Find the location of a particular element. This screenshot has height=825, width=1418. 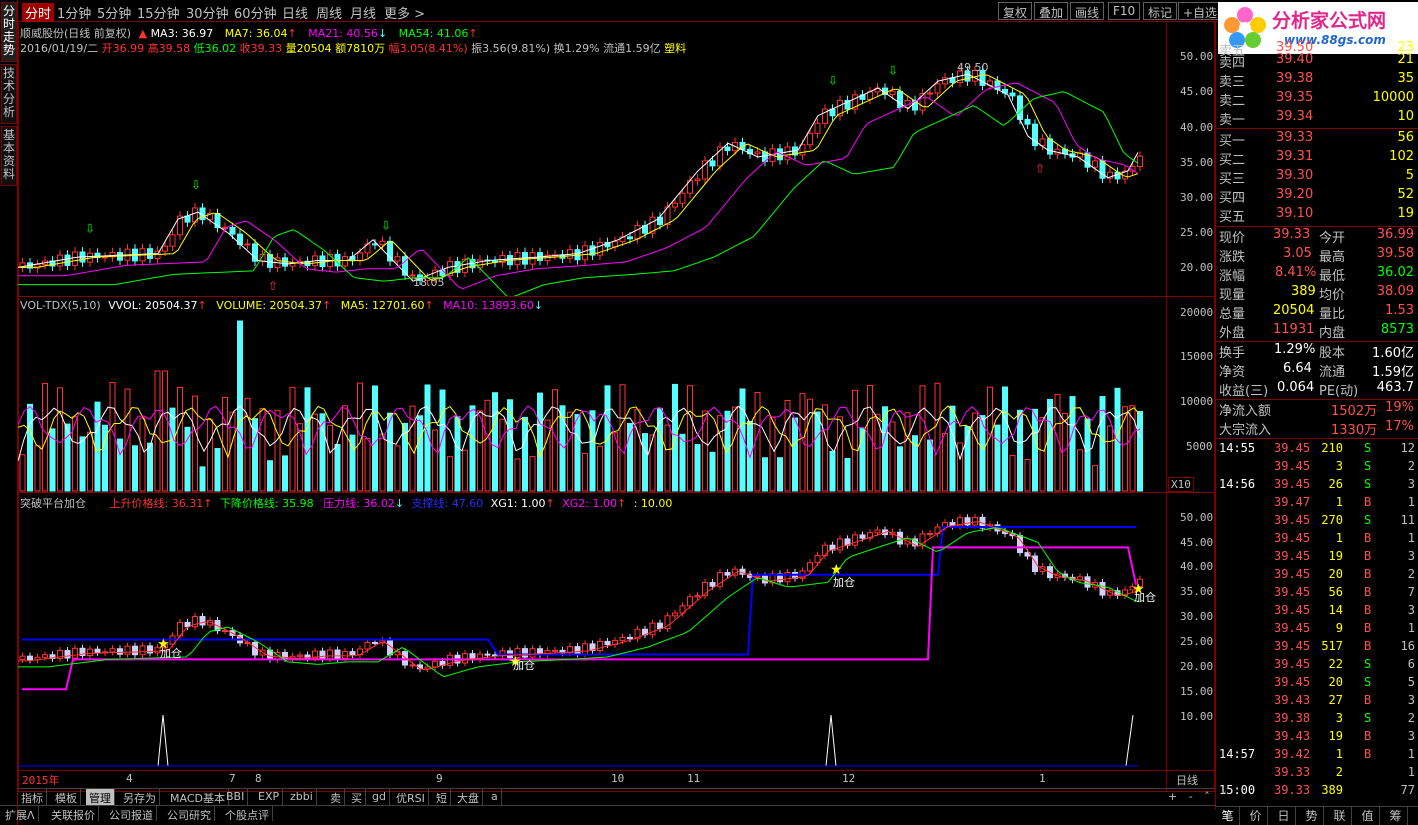

tick-view-tab: 筹 is located at coordinates (1396, 816).